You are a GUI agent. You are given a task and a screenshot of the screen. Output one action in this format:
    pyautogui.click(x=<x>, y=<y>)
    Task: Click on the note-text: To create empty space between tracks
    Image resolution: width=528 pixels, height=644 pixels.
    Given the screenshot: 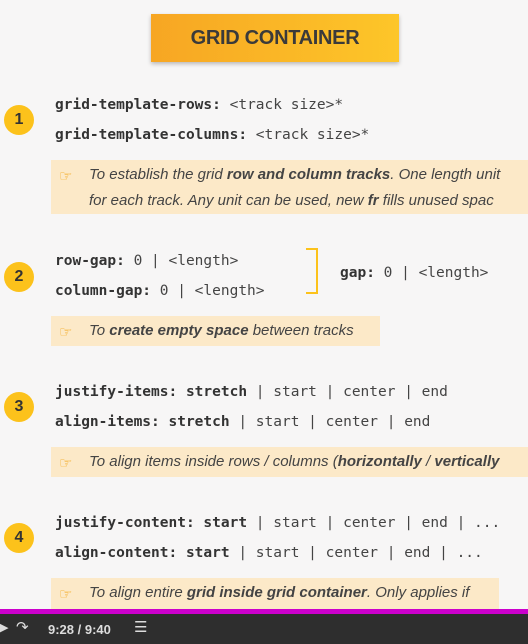 What is the action you would take?
    pyautogui.click(x=221, y=330)
    